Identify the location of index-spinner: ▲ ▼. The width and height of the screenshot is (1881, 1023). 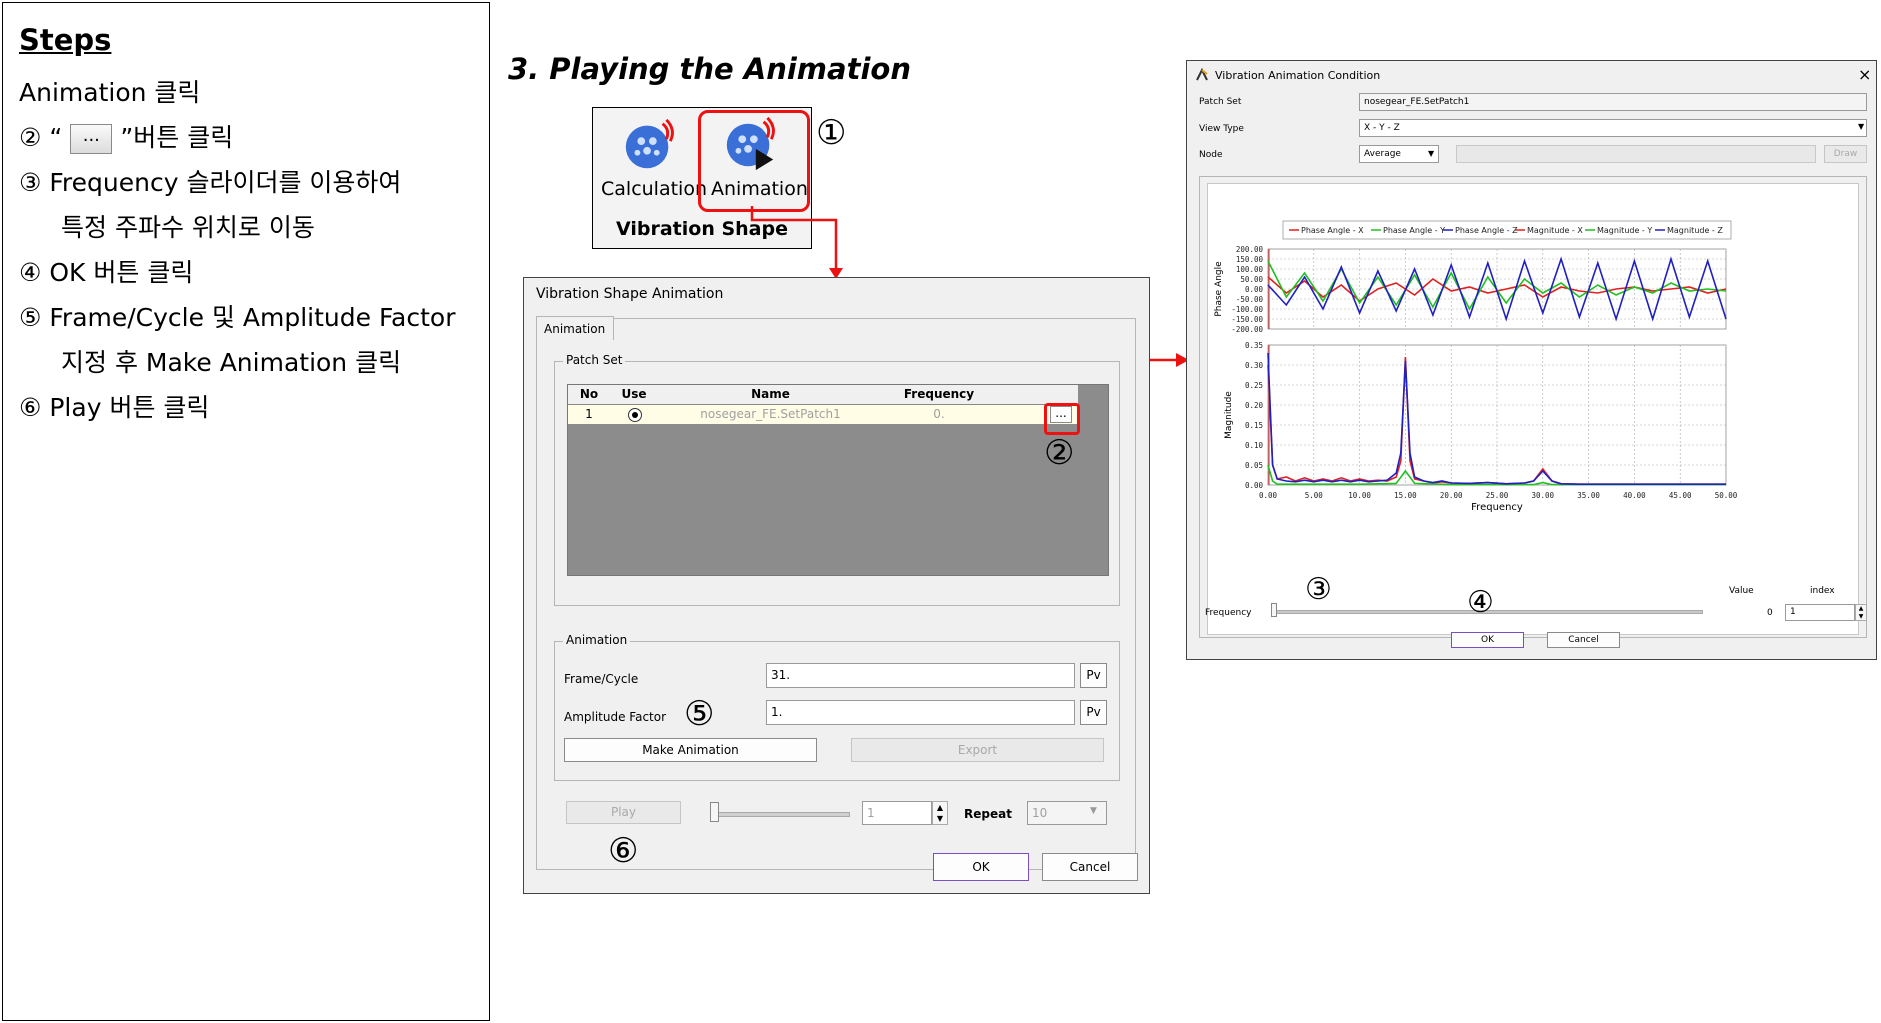
(1861, 612).